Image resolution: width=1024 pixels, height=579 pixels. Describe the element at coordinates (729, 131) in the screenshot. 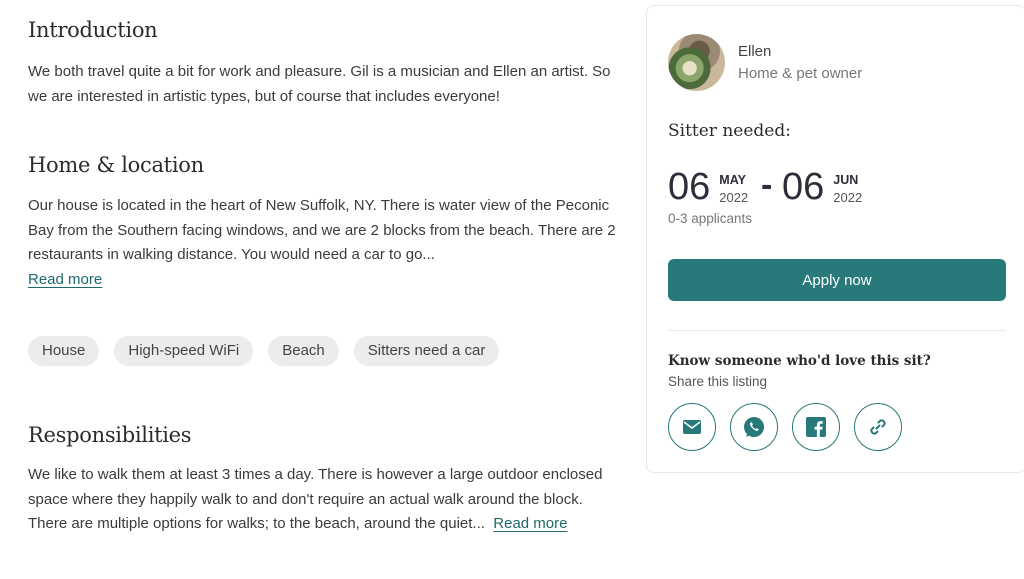

I see `sitter-needed-title: Sitter needed:` at that location.